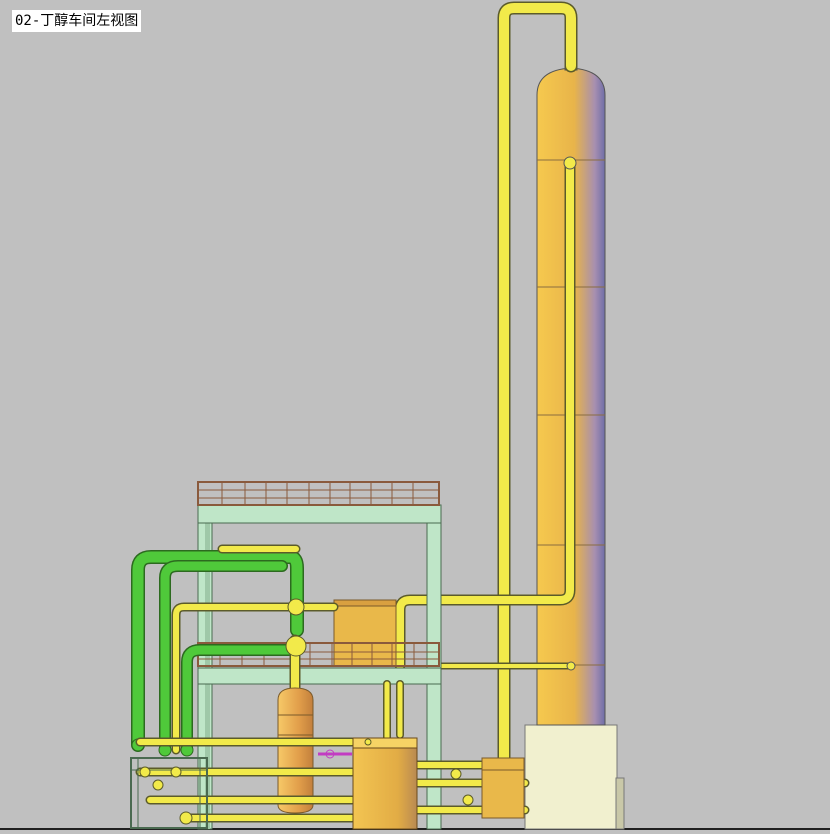 This screenshot has height=834, width=830. I want to click on reflux-drum, so click(503, 788).